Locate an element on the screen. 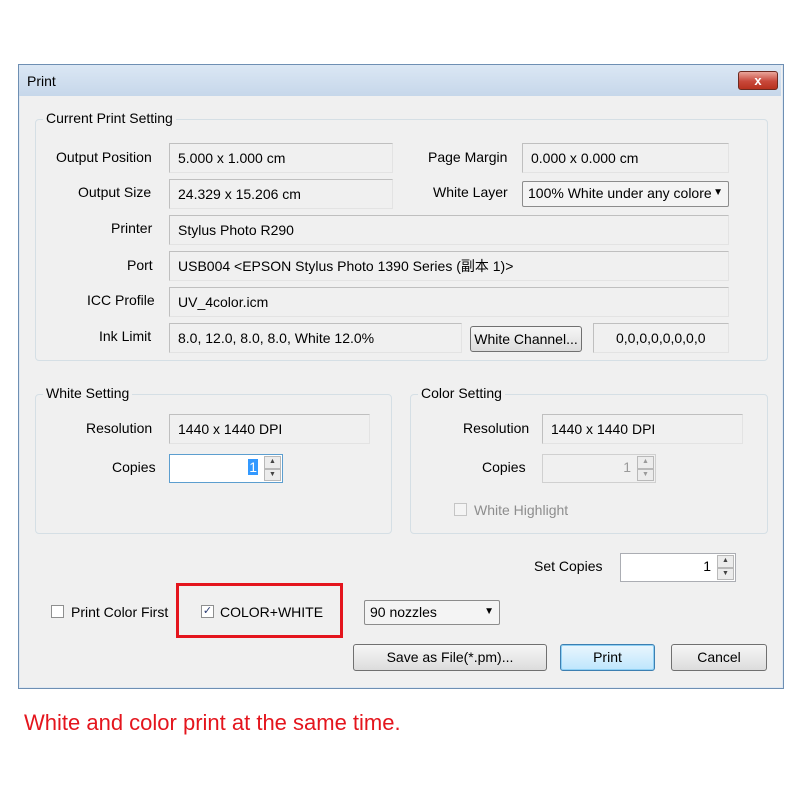 The width and height of the screenshot is (800, 800). color-white-checkbox: ✓ is located at coordinates (207, 611).